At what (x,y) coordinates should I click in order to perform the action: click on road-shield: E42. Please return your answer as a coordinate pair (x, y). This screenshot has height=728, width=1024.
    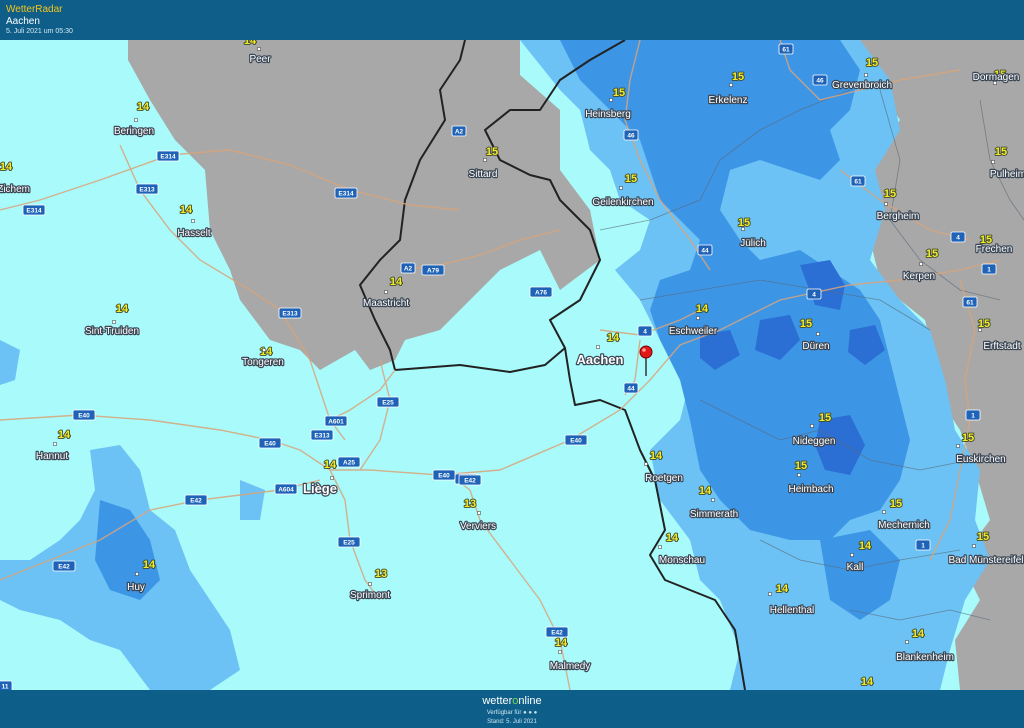
    Looking at the image, I should click on (557, 632).